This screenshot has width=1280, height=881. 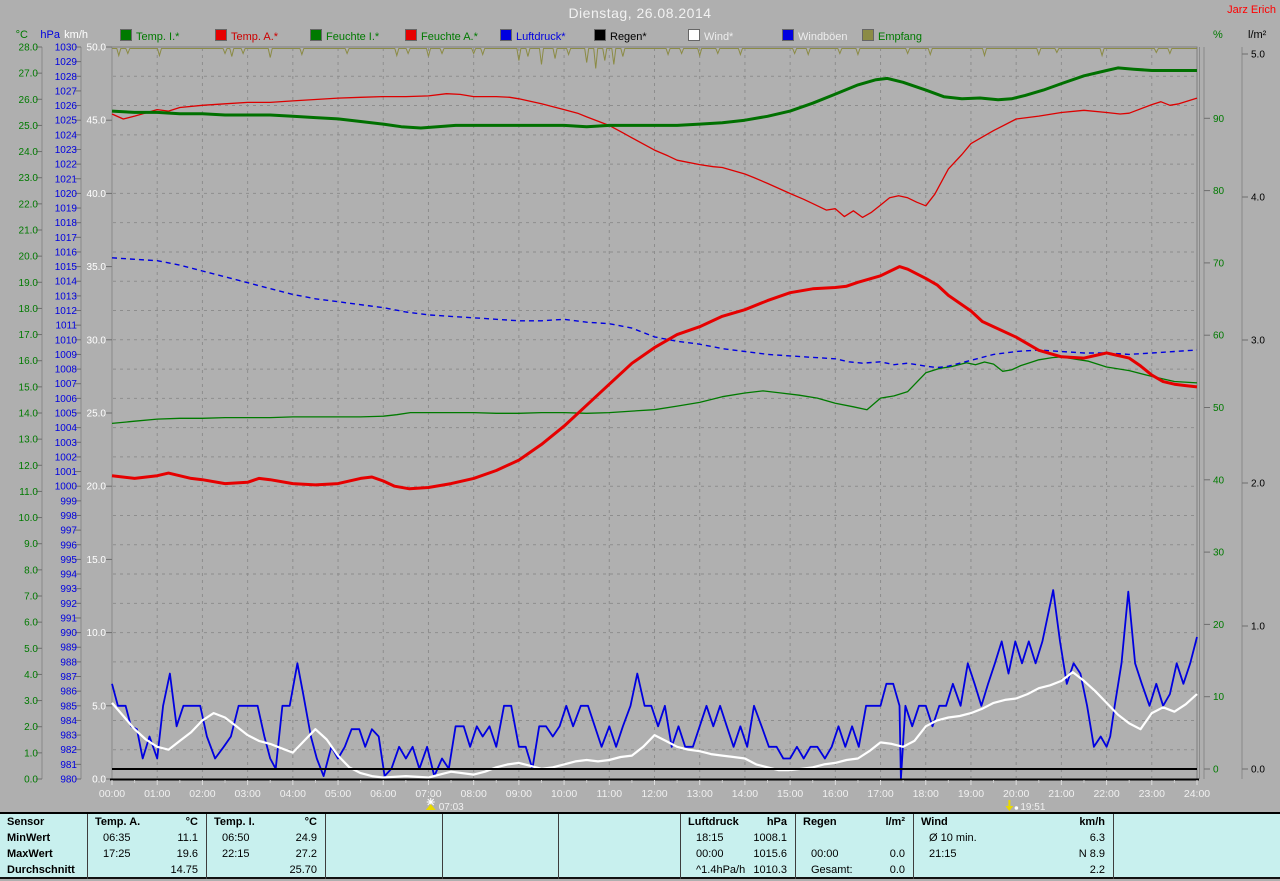 What do you see at coordinates (66, 296) in the screenshot?
I see `hpa-tick-label: 1013` at bounding box center [66, 296].